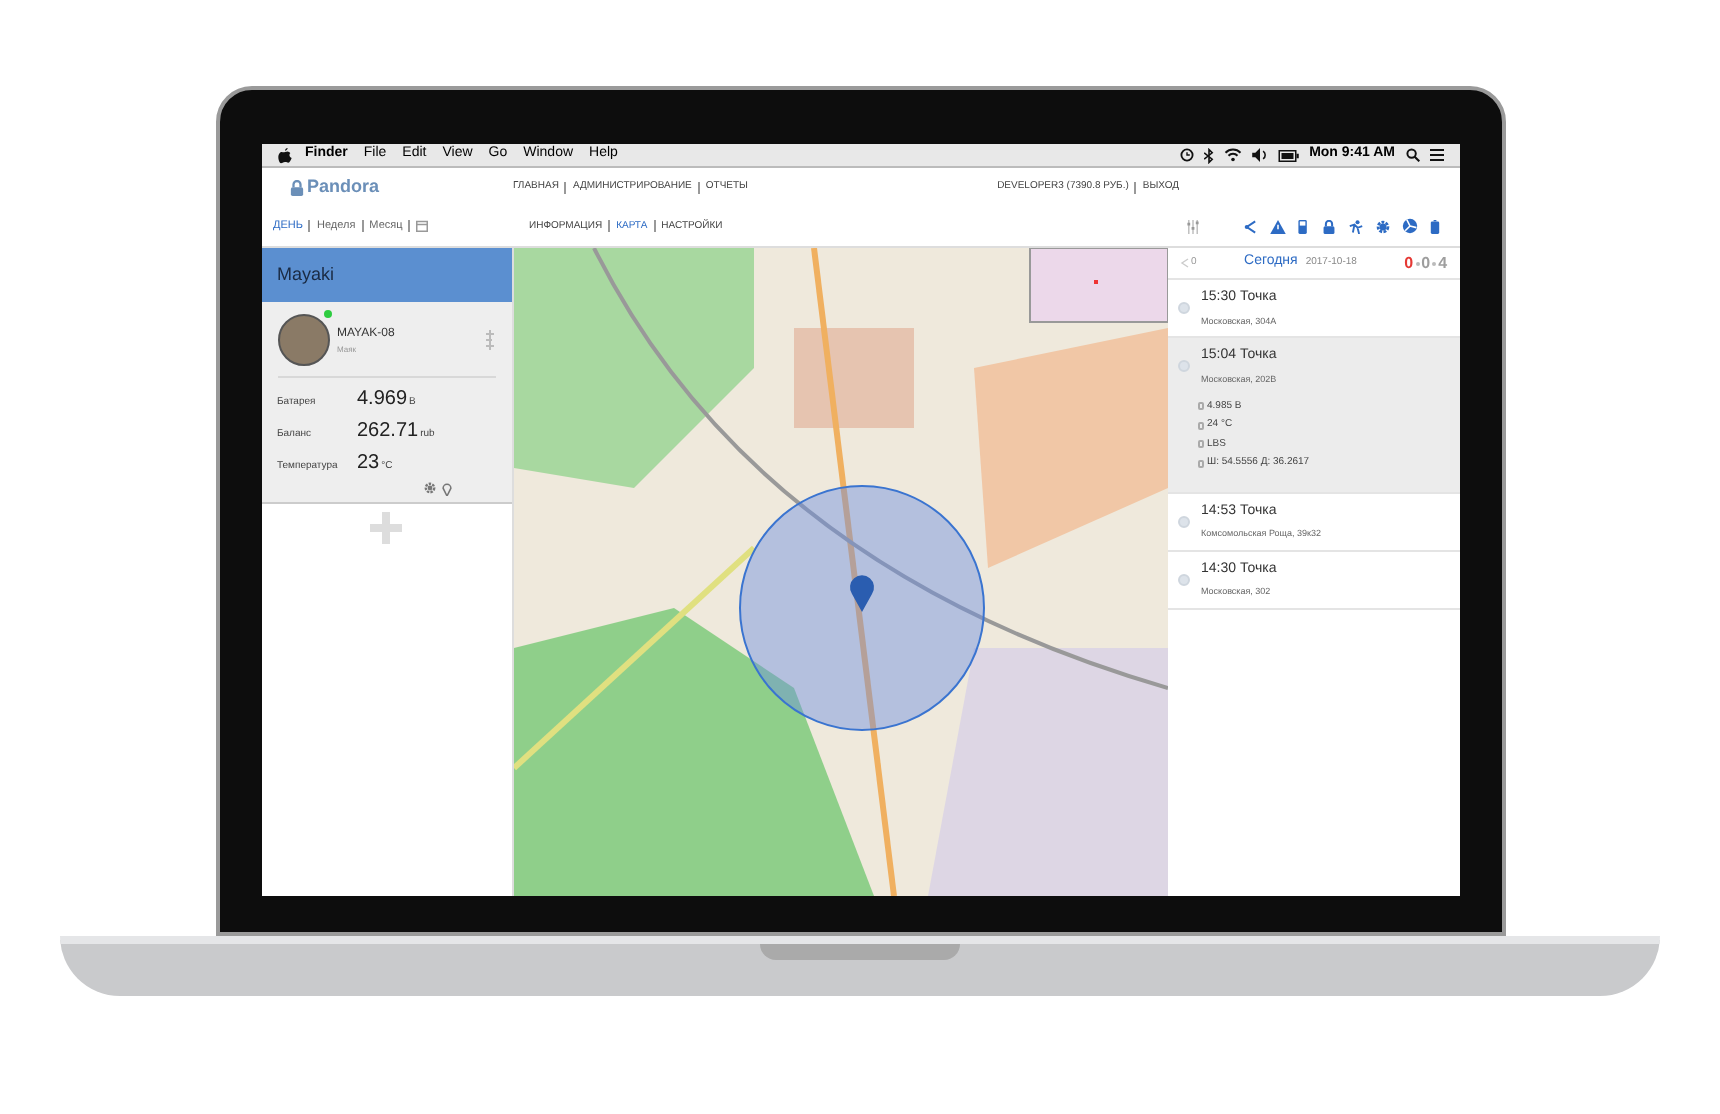  What do you see at coordinates (388, 432) in the screenshot?
I see `metric-value: 262.71` at bounding box center [388, 432].